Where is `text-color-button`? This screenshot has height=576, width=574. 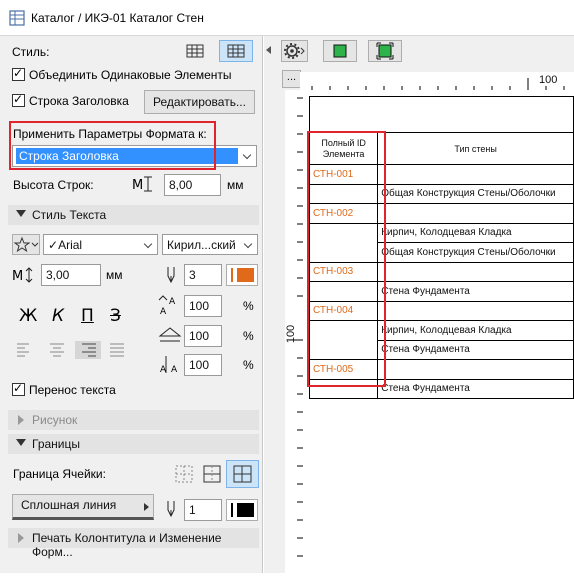
text-color-button is located at coordinates (242, 275).